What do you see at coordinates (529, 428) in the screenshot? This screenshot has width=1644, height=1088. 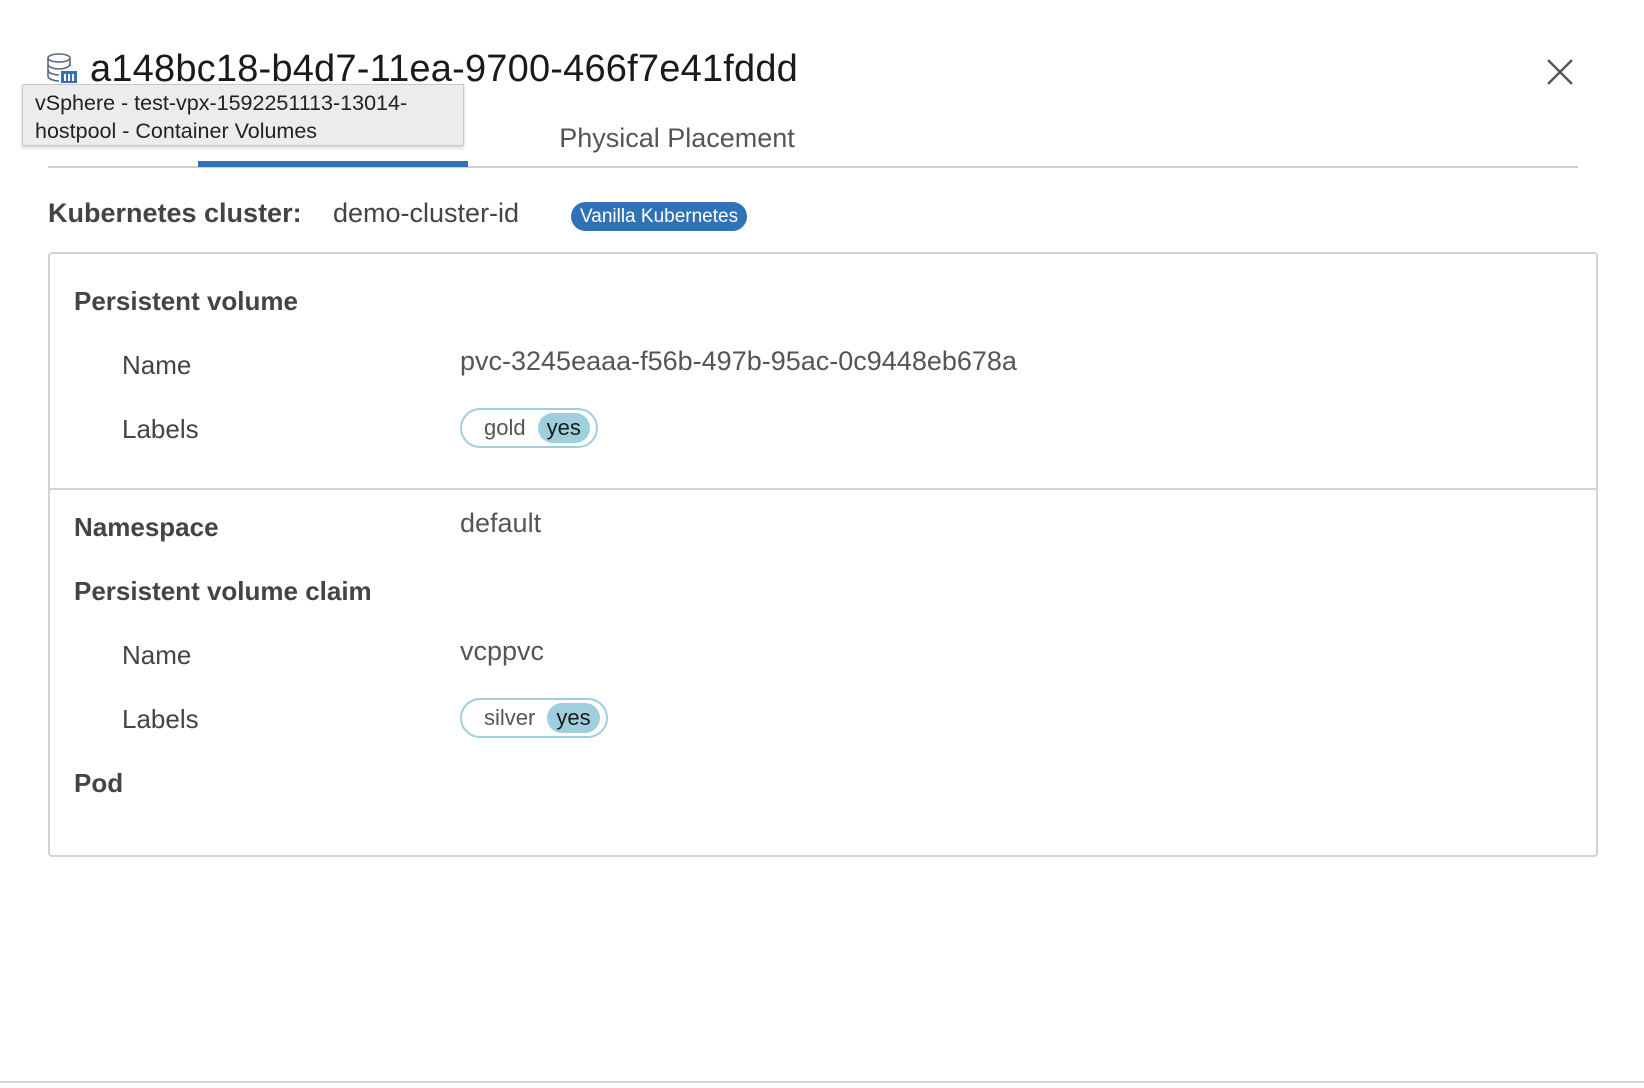 I see `pv-label-pill: gold yes` at bounding box center [529, 428].